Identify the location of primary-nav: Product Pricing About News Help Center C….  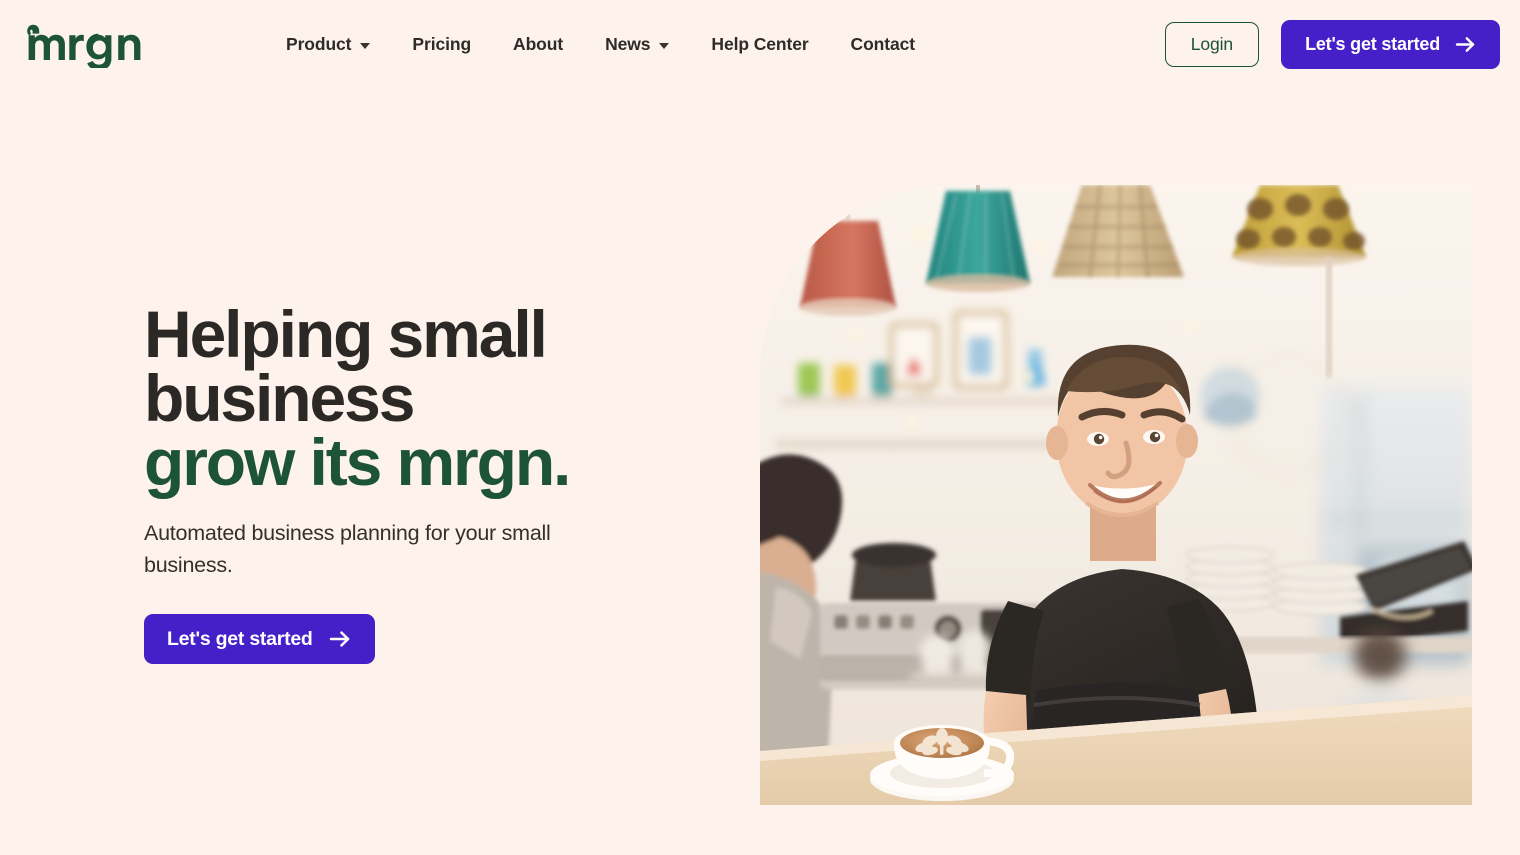
(611, 44).